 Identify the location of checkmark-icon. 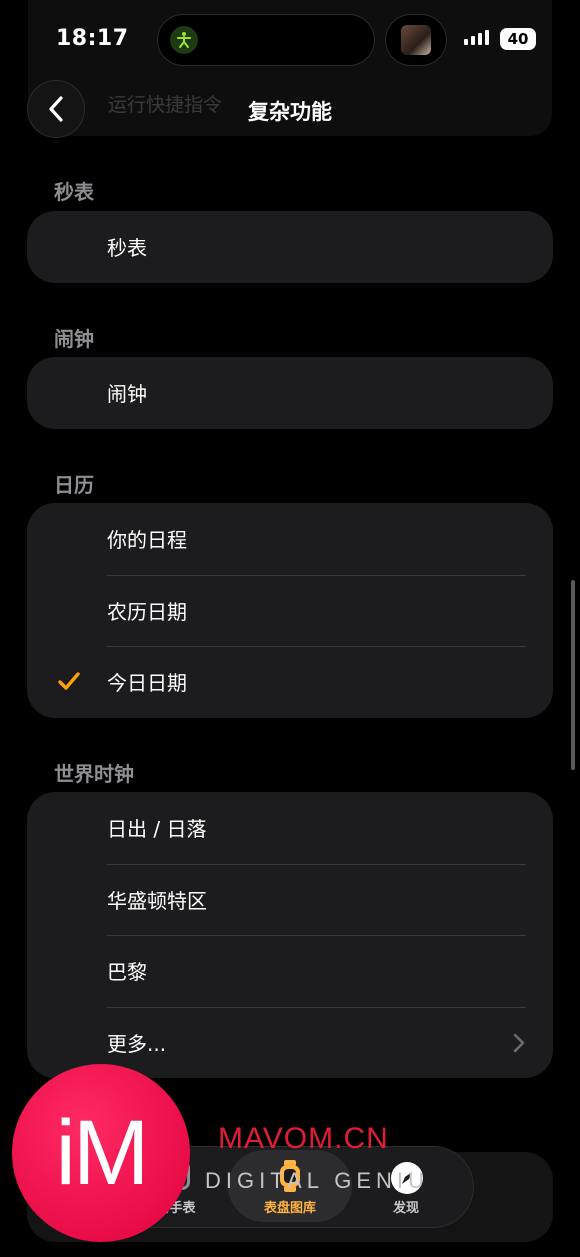
(69, 681).